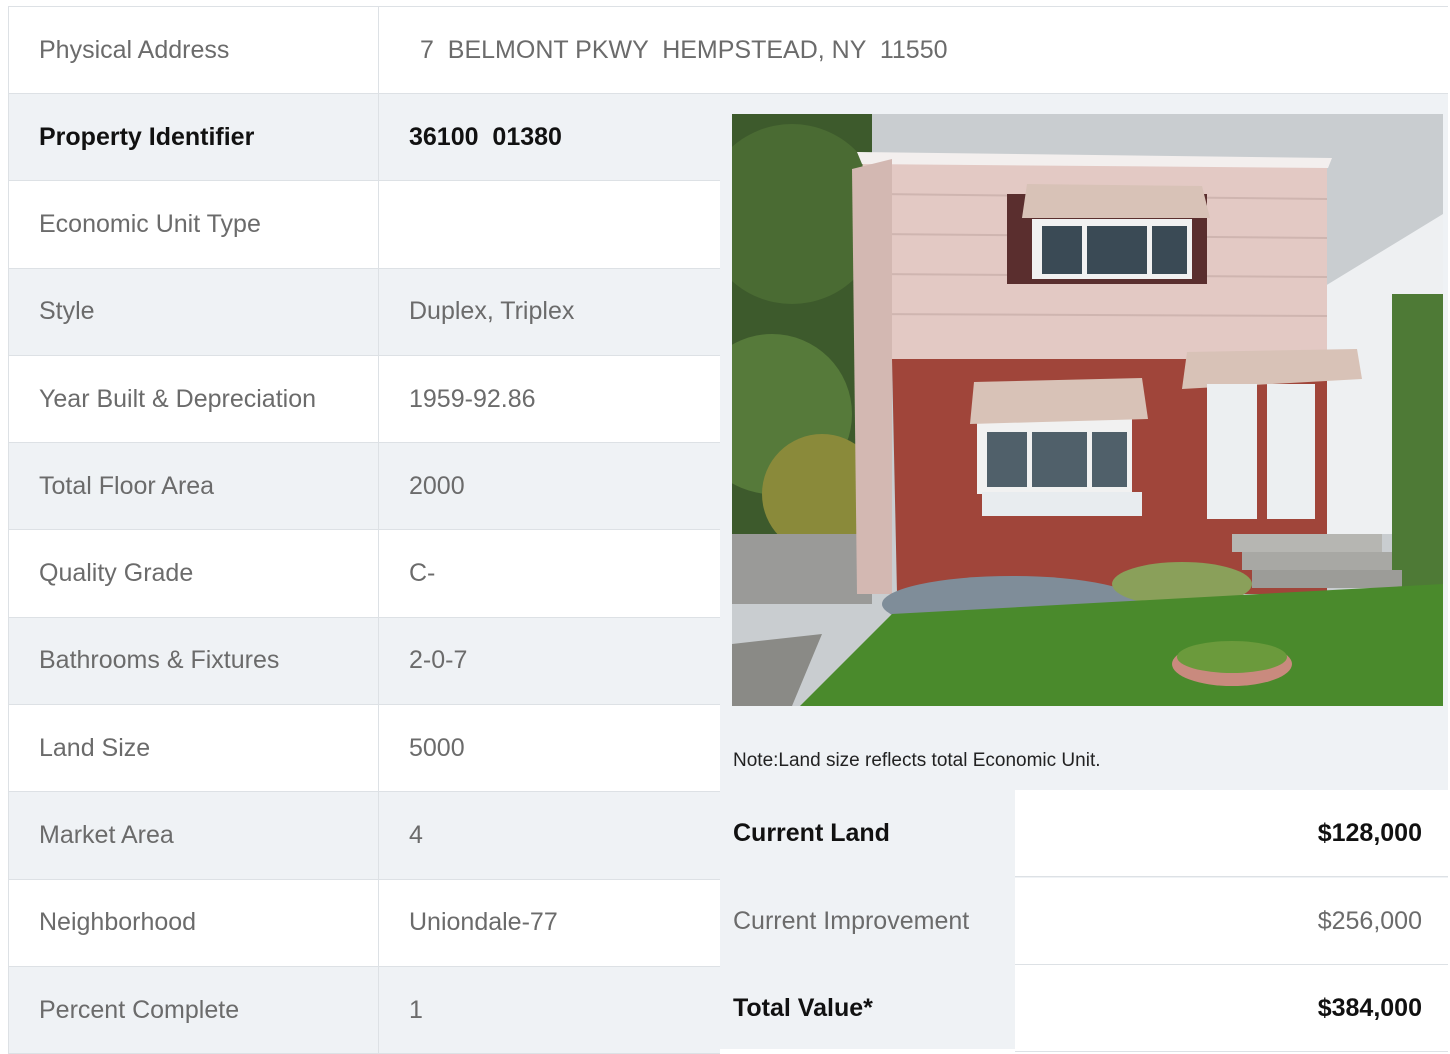 The height and width of the screenshot is (1054, 1450). I want to click on value-amount: $128,000, so click(1231, 833).